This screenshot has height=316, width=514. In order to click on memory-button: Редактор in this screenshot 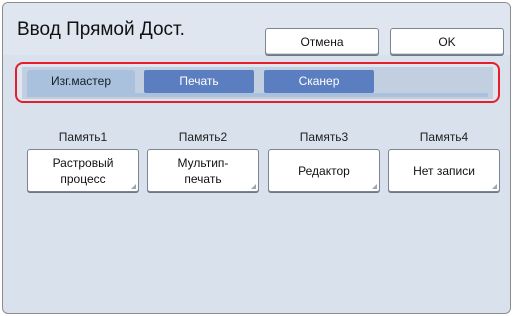, I will do `click(324, 170)`.